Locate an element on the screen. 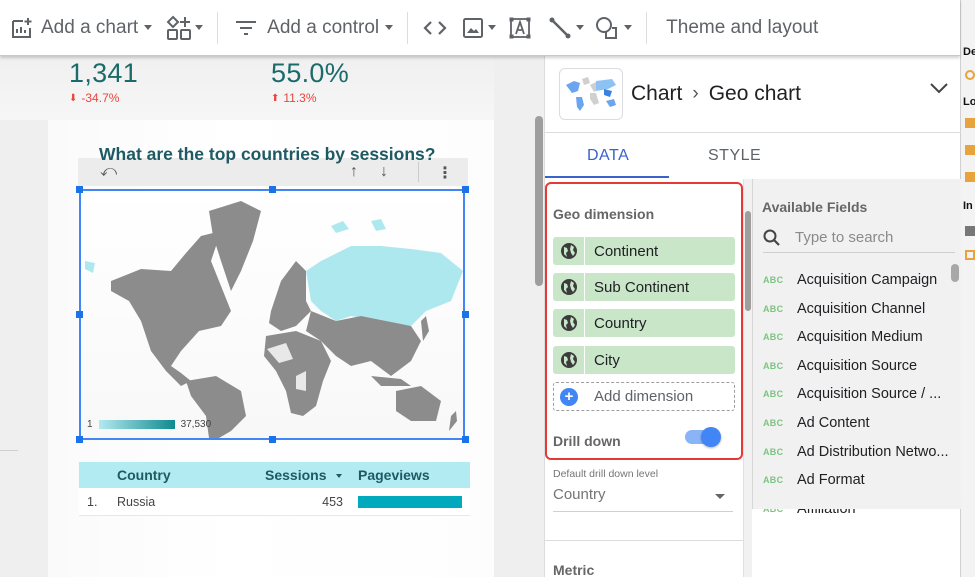 Image resolution: width=975 pixels, height=577 pixels. data-column-scrollbar is located at coordinates (748, 261).